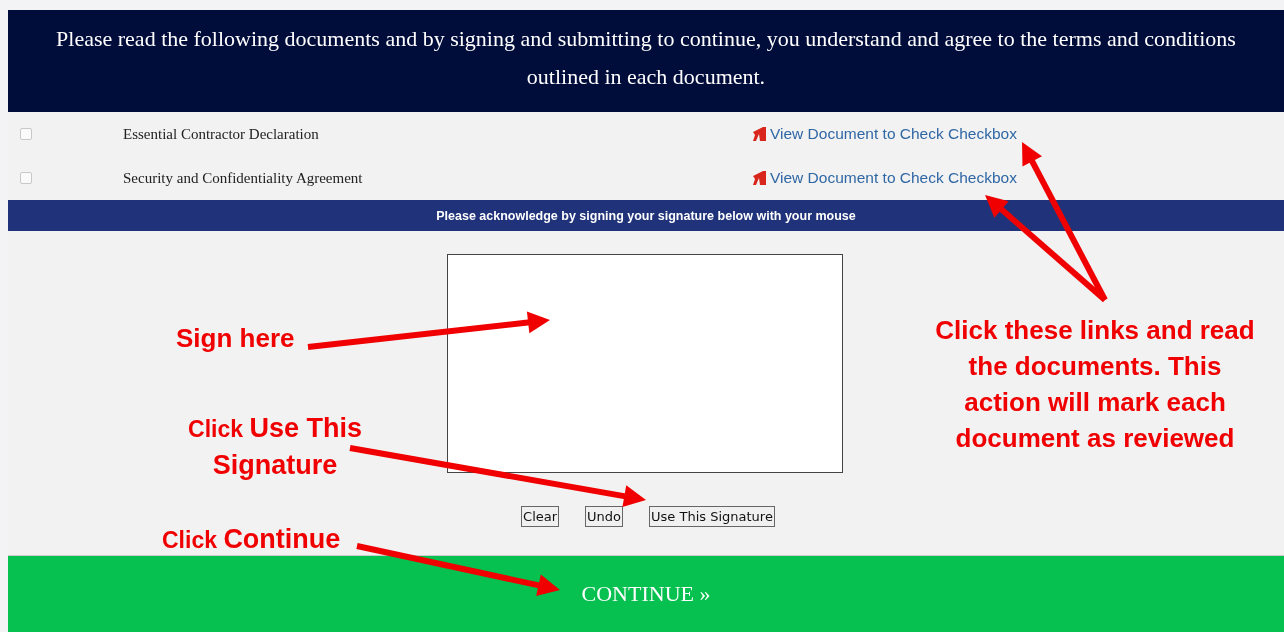  What do you see at coordinates (645, 363) in the screenshot?
I see `signature-pad` at bounding box center [645, 363].